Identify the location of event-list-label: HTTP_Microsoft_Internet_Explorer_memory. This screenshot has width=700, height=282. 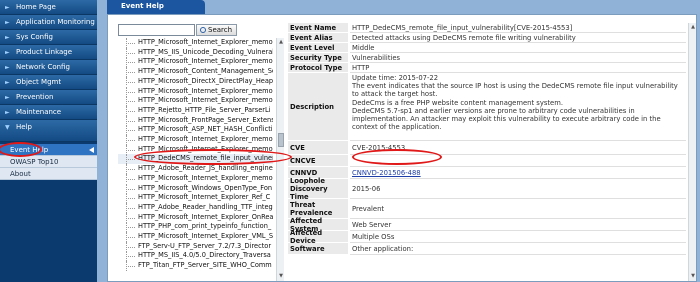
(205, 42).